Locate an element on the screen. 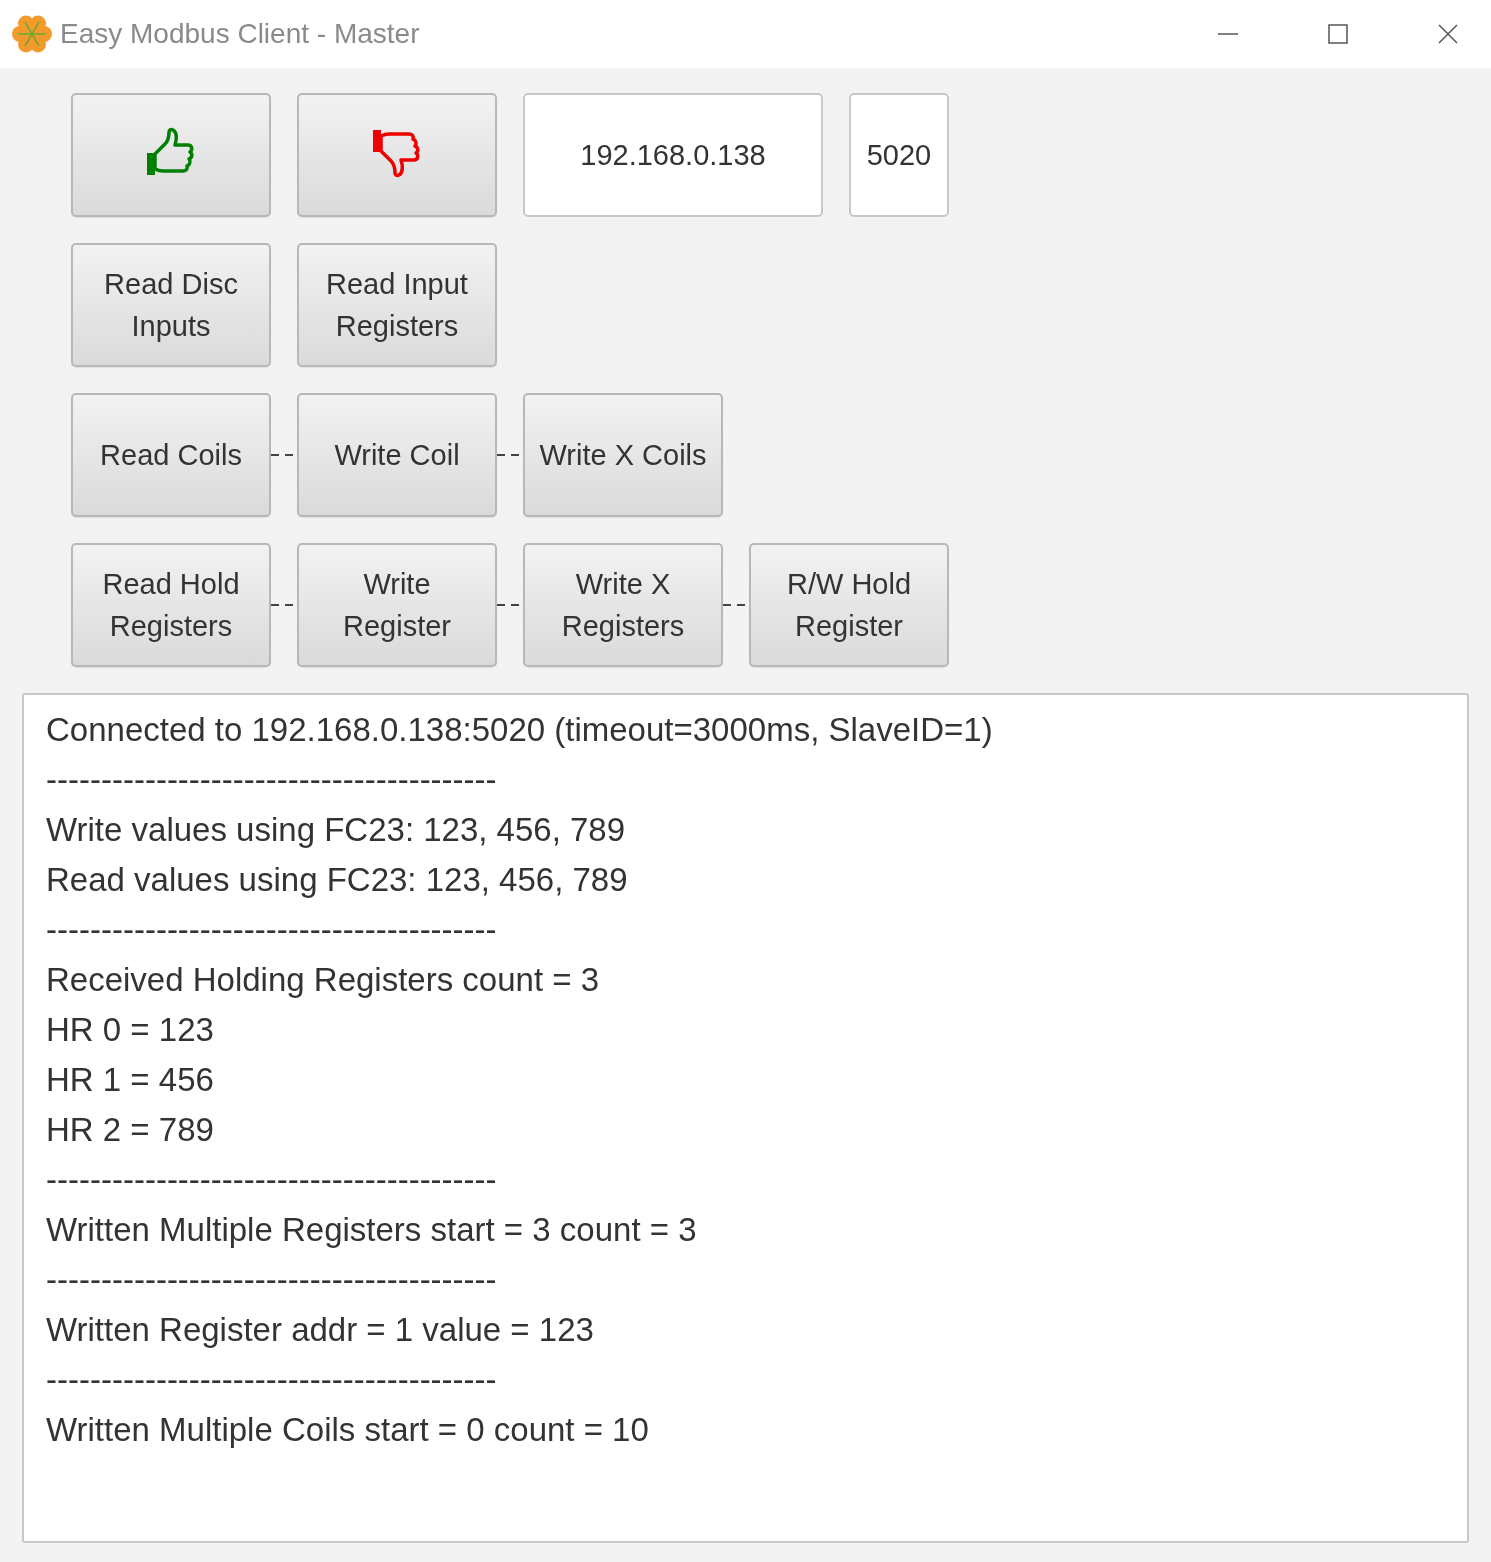 This screenshot has width=1491, height=1562. function-button: Read Hold Registers is located at coordinates (171, 605).